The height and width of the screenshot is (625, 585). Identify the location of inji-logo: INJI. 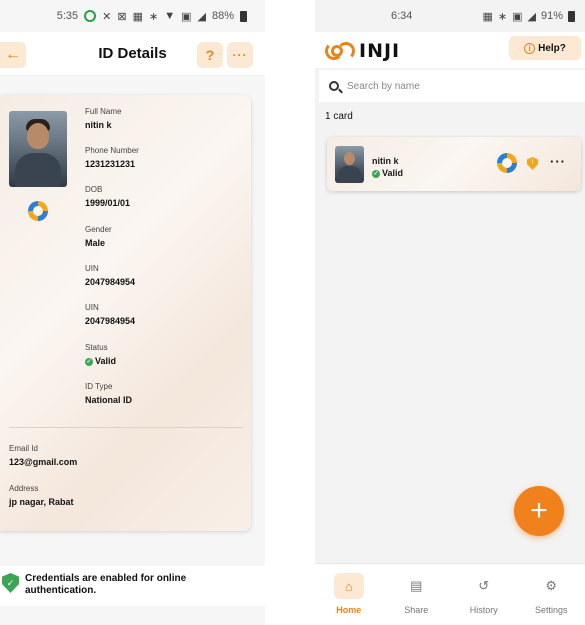
(362, 51).